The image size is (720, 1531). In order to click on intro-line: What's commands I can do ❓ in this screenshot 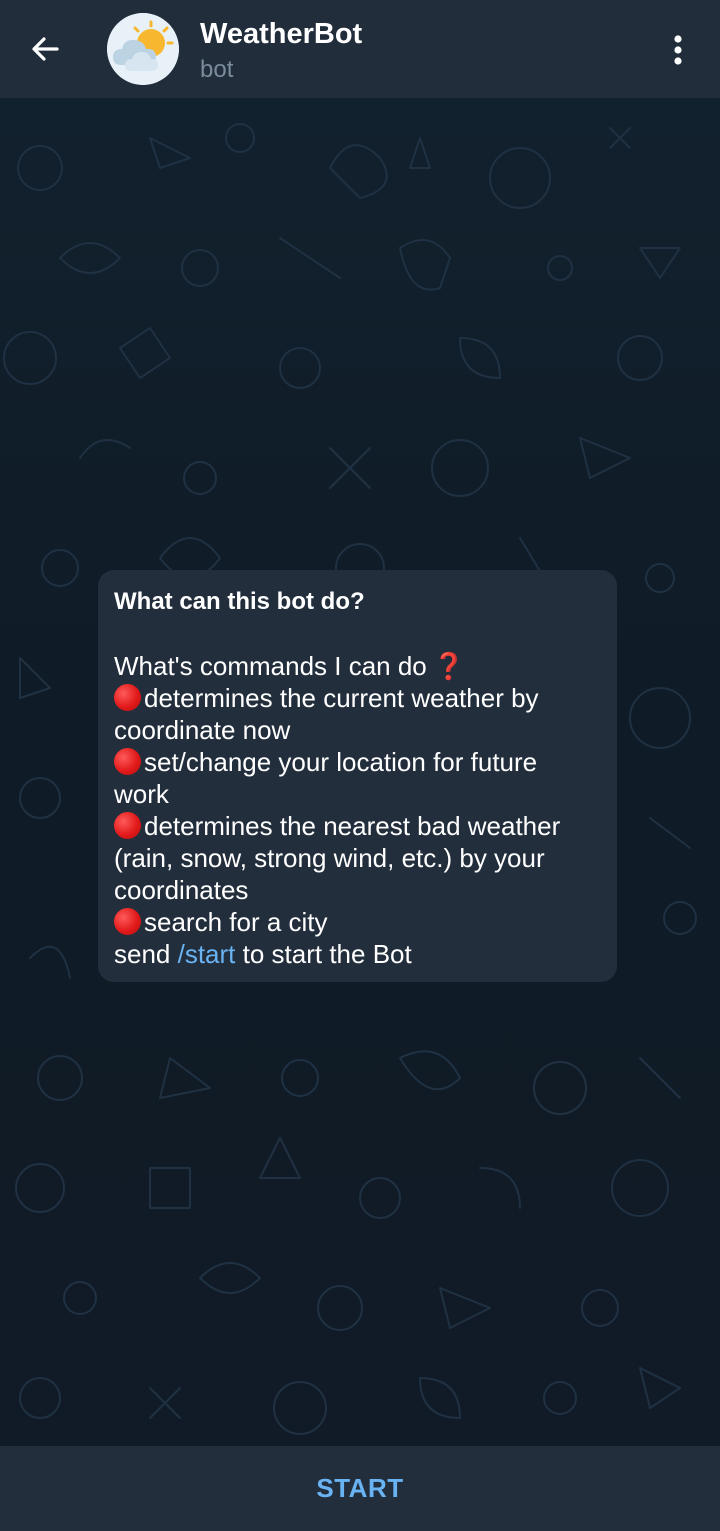, I will do `click(357, 666)`.